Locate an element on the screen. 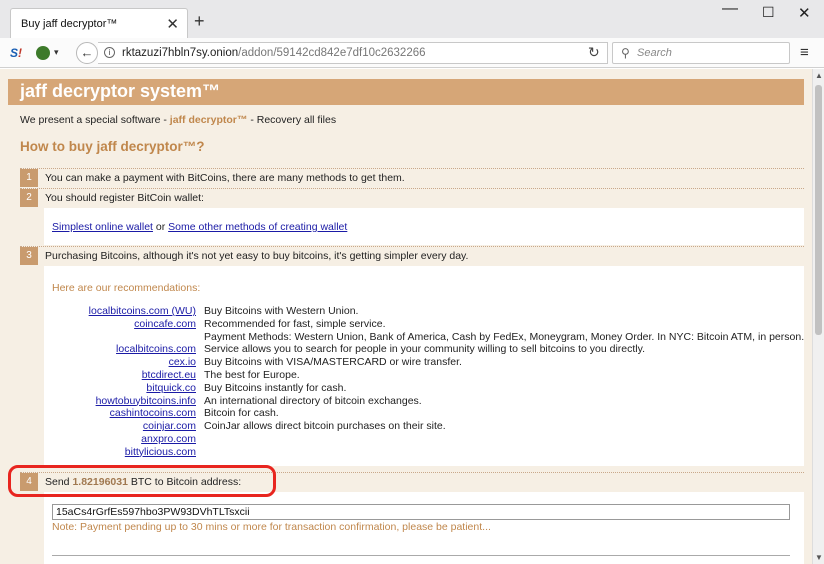  recommendation-row: cashintocoins.com Bitcoin for cash. is located at coordinates (424, 413).